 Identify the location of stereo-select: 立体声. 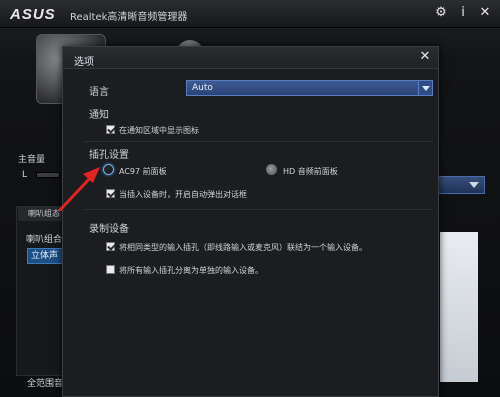
(46, 256).